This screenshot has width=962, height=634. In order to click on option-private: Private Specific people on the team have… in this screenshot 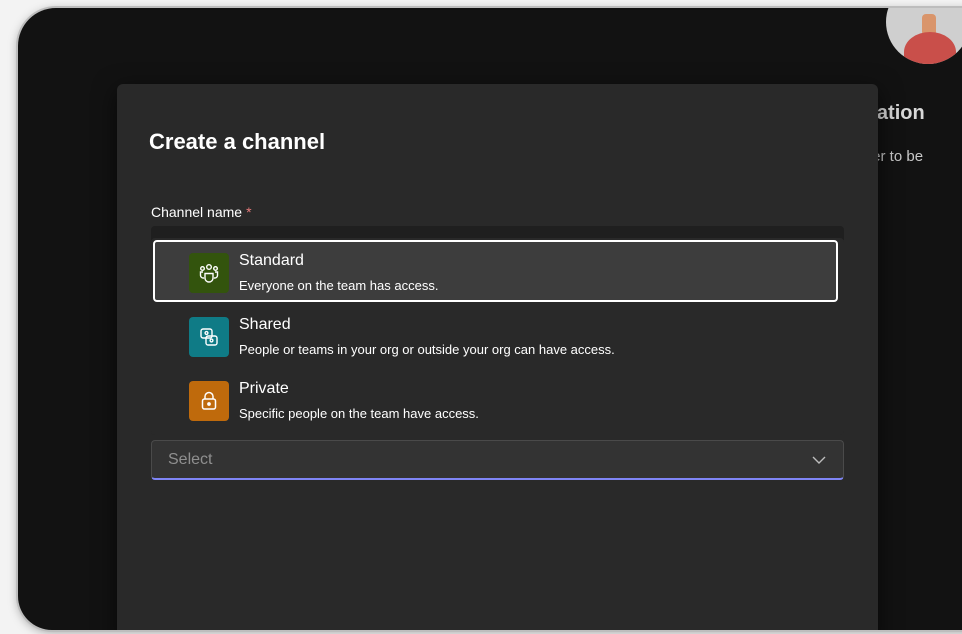, I will do `click(495, 399)`.